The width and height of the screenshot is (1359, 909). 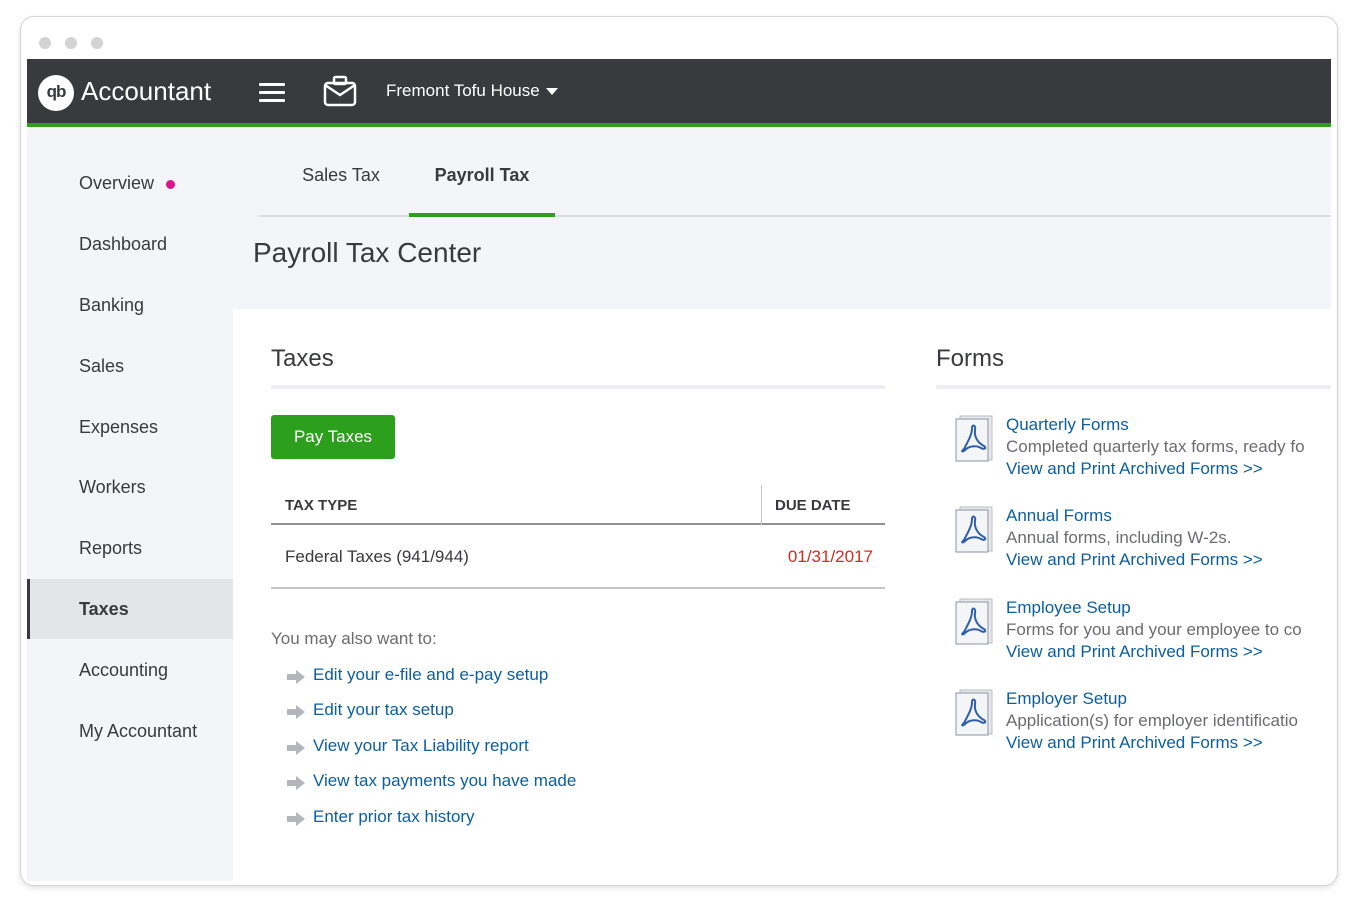 I want to click on sidebar-item-taxes: Taxes, so click(x=130, y=609).